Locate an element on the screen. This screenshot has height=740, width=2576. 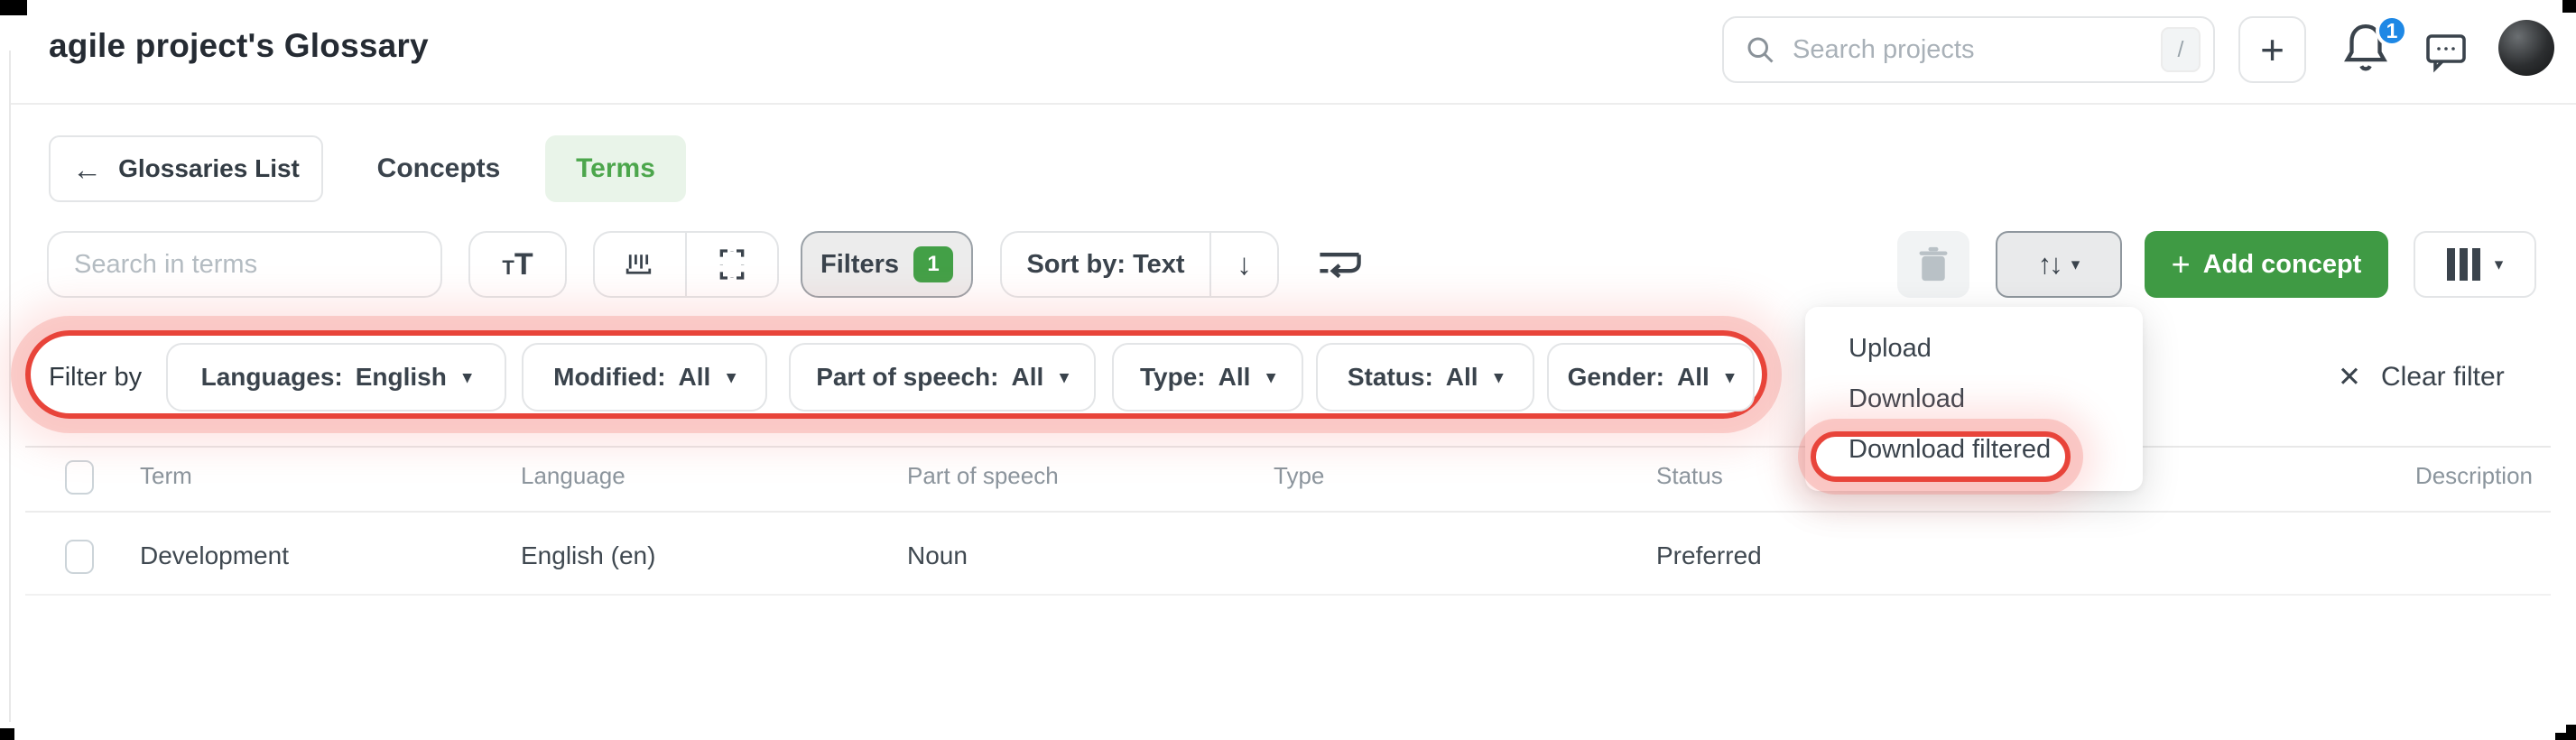
filter-gender-value: All is located at coordinates (1693, 377).